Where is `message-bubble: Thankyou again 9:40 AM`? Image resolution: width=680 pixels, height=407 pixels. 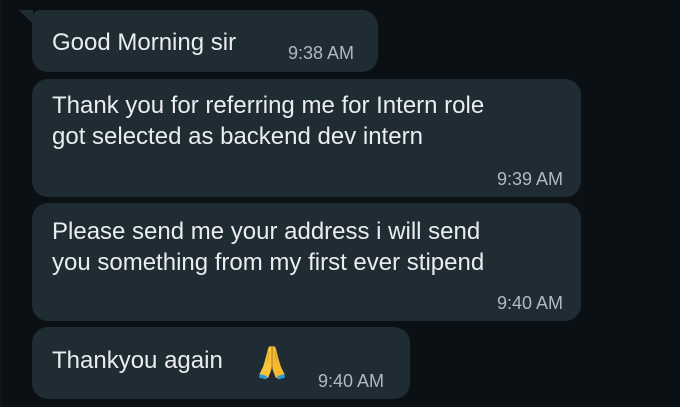
message-bubble: Thankyou again 9:40 AM is located at coordinates (221, 363).